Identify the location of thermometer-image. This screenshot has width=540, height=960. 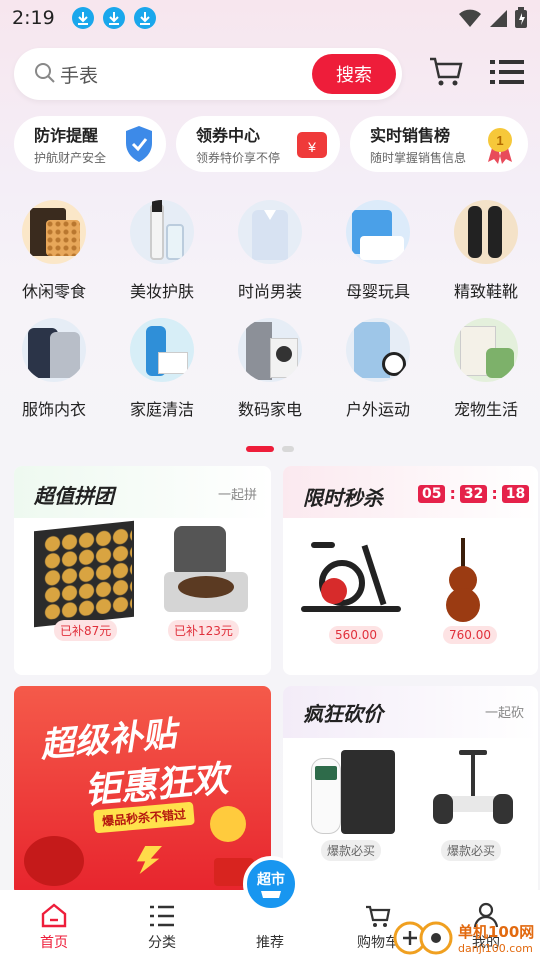
(352, 794).